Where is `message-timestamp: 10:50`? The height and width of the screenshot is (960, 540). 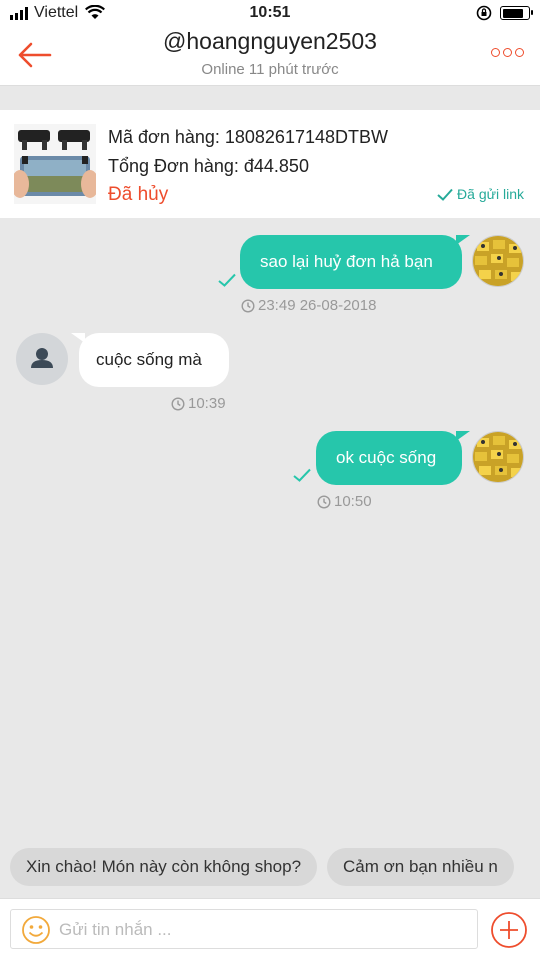
message-timestamp: 10:50 is located at coordinates (344, 501).